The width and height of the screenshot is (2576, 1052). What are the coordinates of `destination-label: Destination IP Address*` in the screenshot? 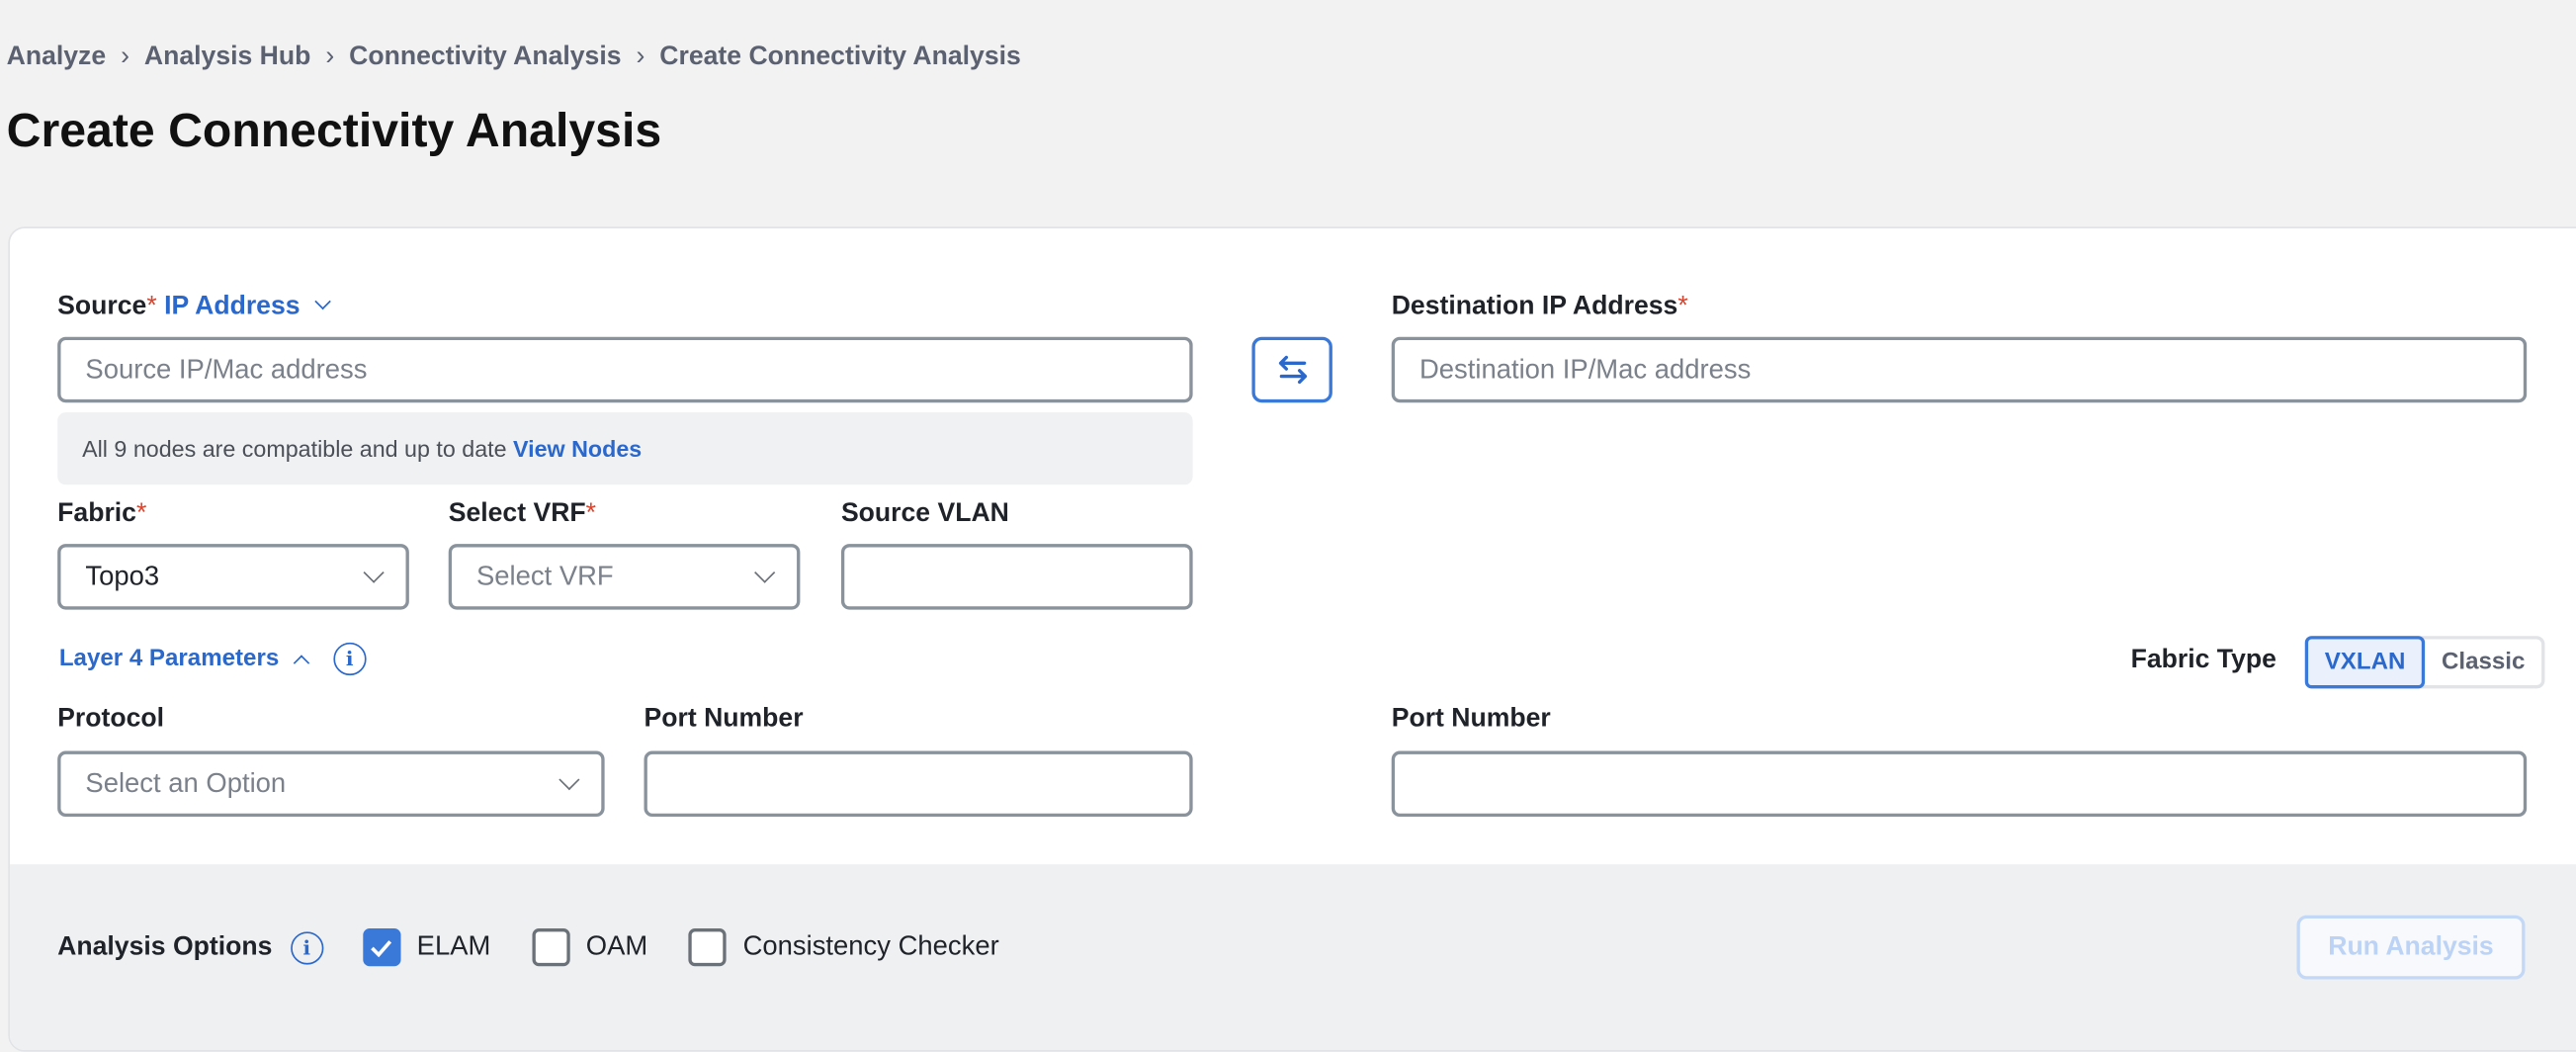 It's located at (1539, 306).